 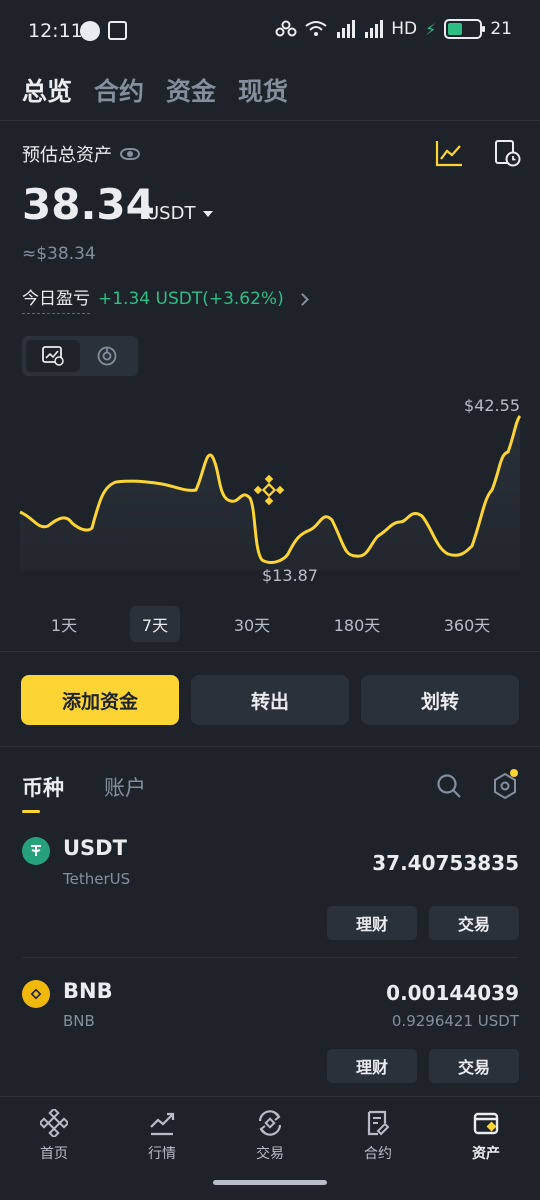 What do you see at coordinates (507, 153) in the screenshot?
I see `history-icon` at bounding box center [507, 153].